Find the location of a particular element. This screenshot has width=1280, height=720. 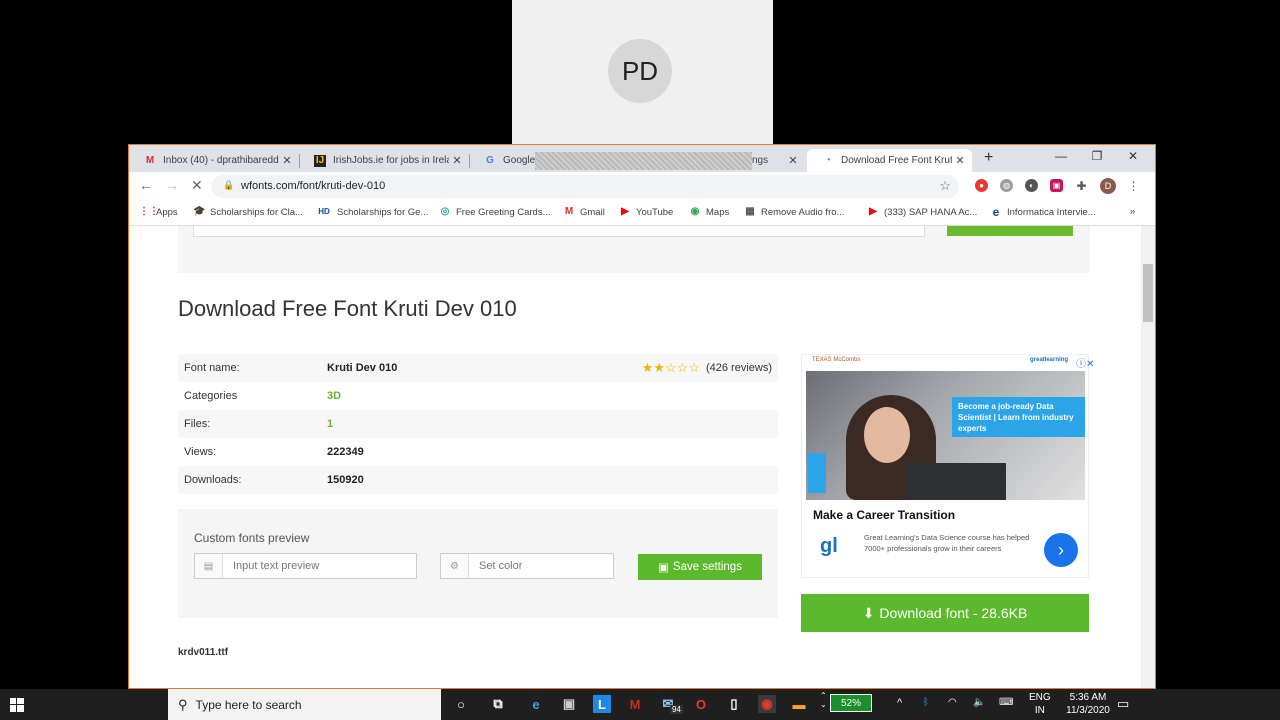

notification-icon: ▭ is located at coordinates (1123, 704).